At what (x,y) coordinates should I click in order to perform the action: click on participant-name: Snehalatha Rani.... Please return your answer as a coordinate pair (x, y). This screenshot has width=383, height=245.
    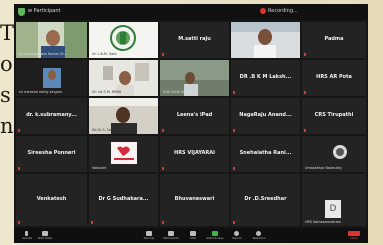
    Looking at the image, I should click on (265, 153).